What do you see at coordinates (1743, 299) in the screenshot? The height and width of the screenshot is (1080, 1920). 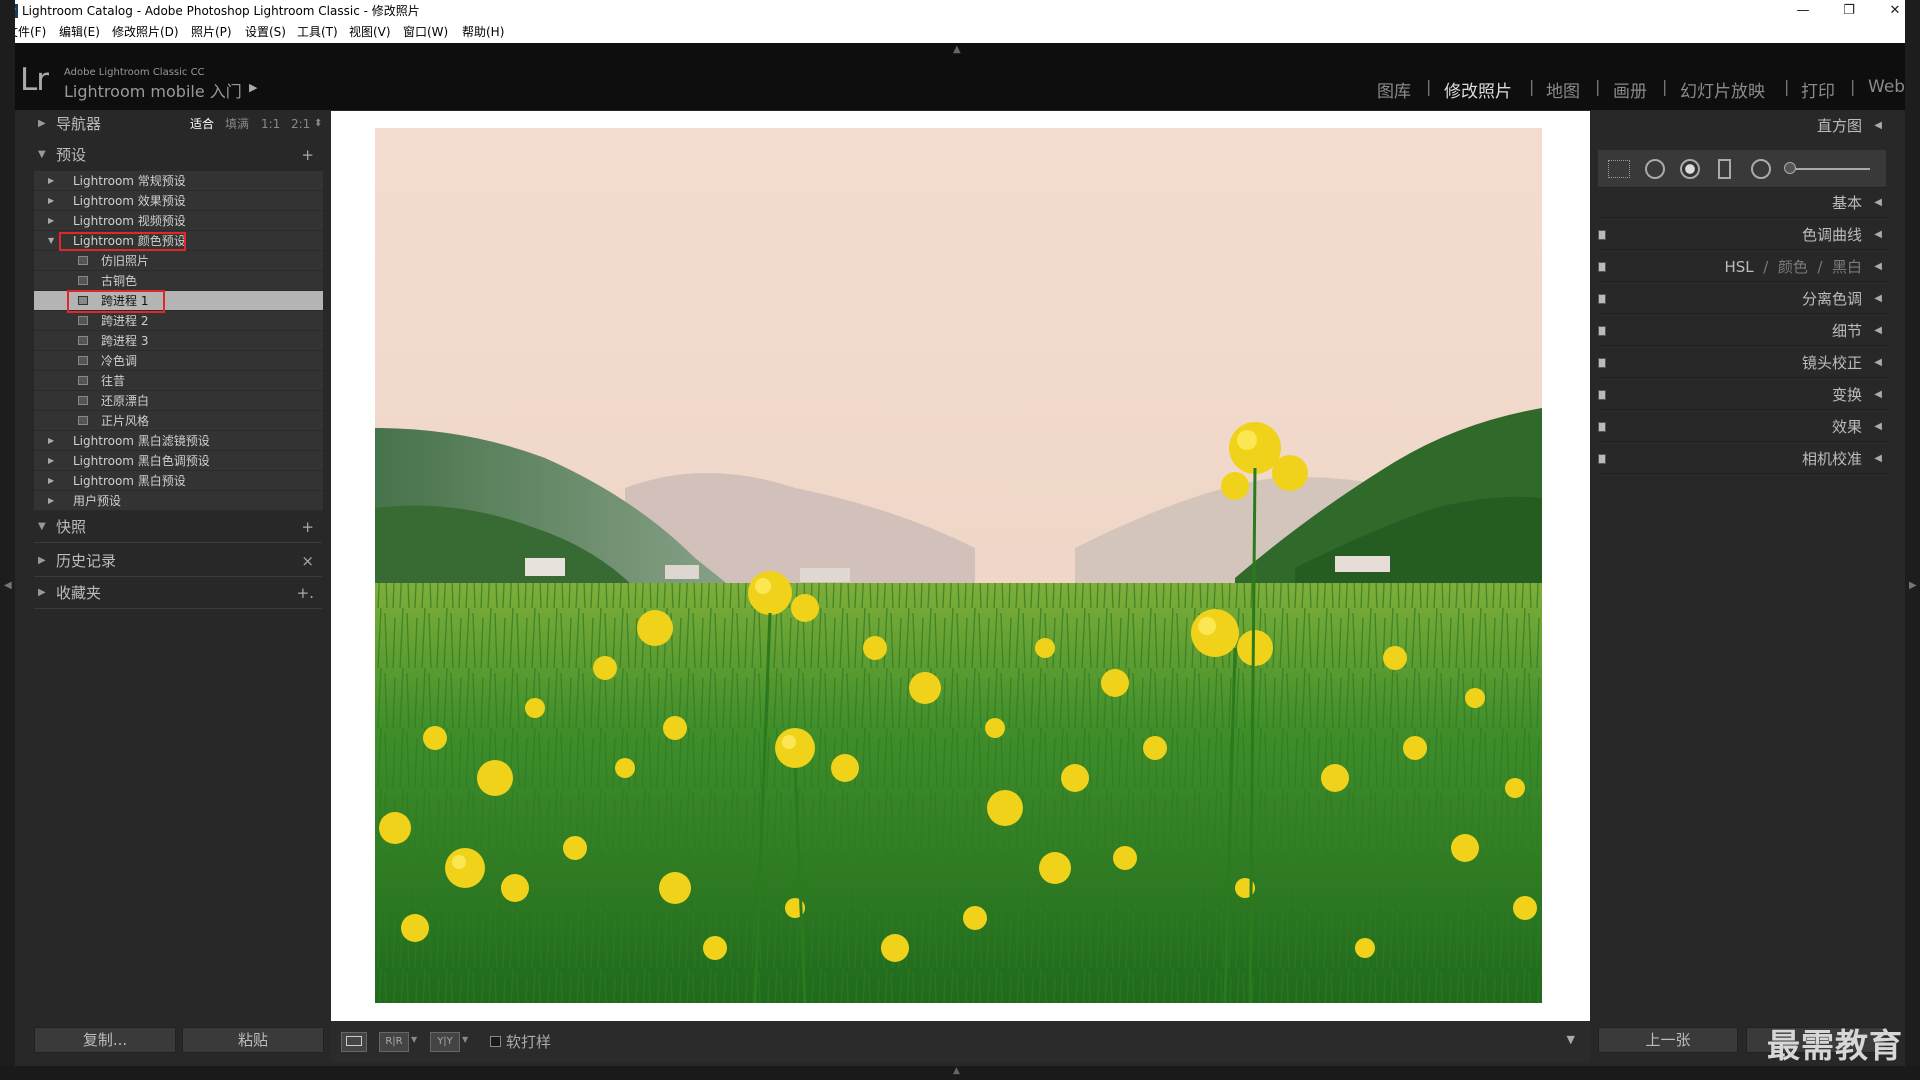 I see `split-toning-panel-header: 分离色调 ◀` at bounding box center [1743, 299].